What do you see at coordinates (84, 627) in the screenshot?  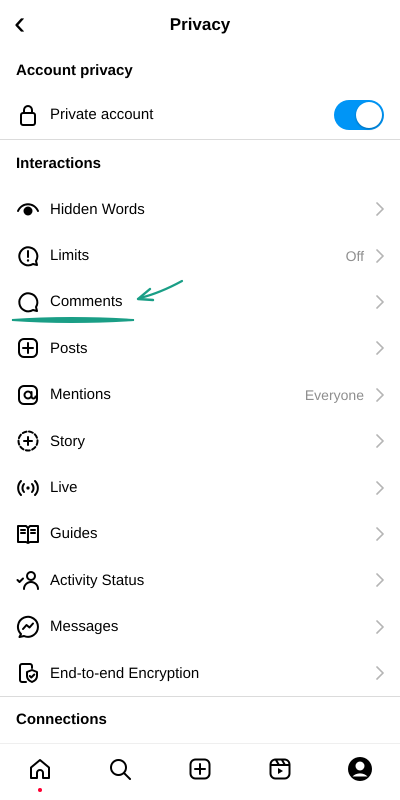 I see `row-label: Messages` at bounding box center [84, 627].